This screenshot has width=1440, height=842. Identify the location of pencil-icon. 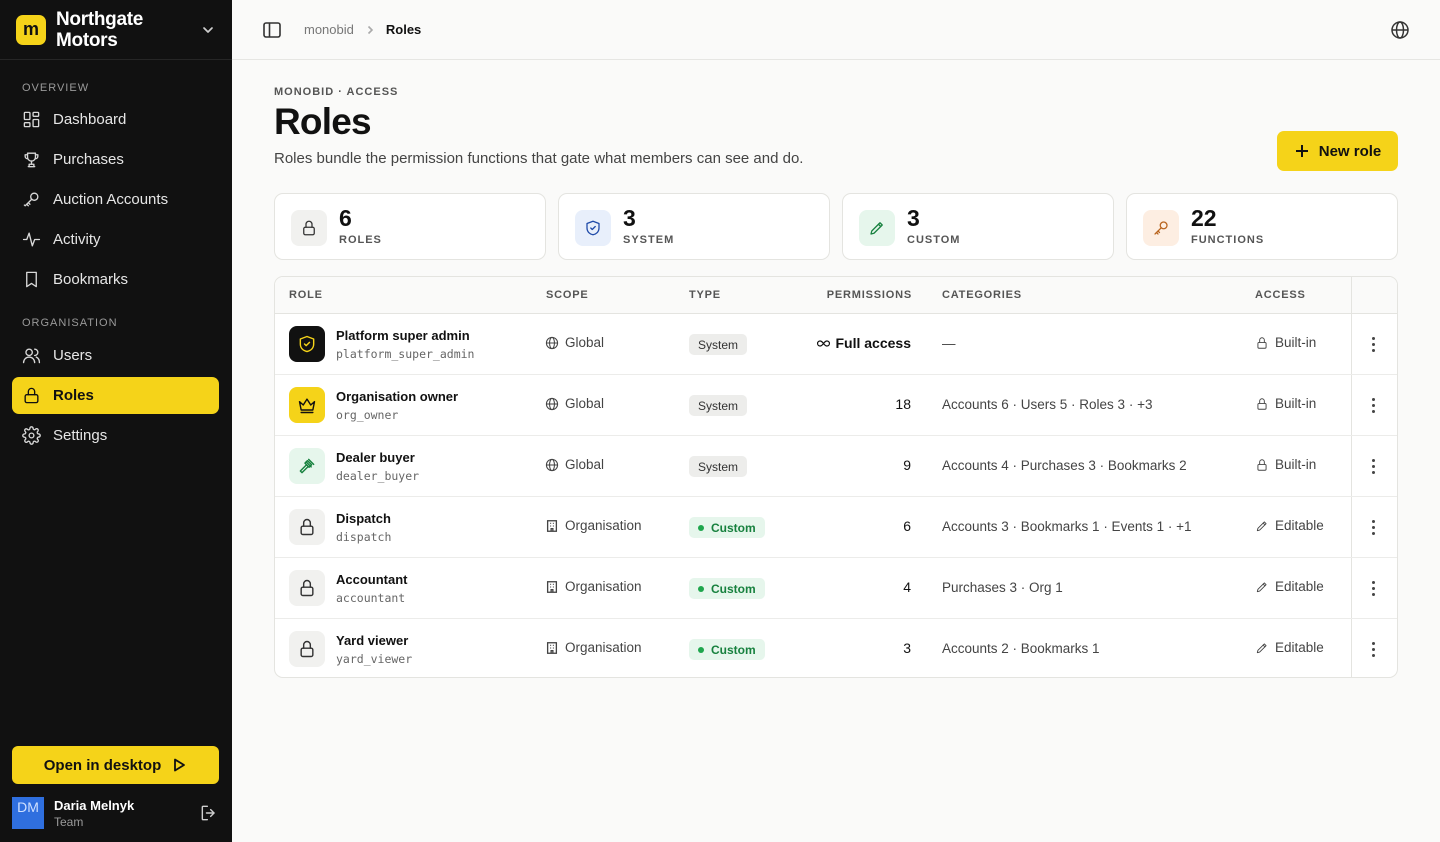
(1261, 586).